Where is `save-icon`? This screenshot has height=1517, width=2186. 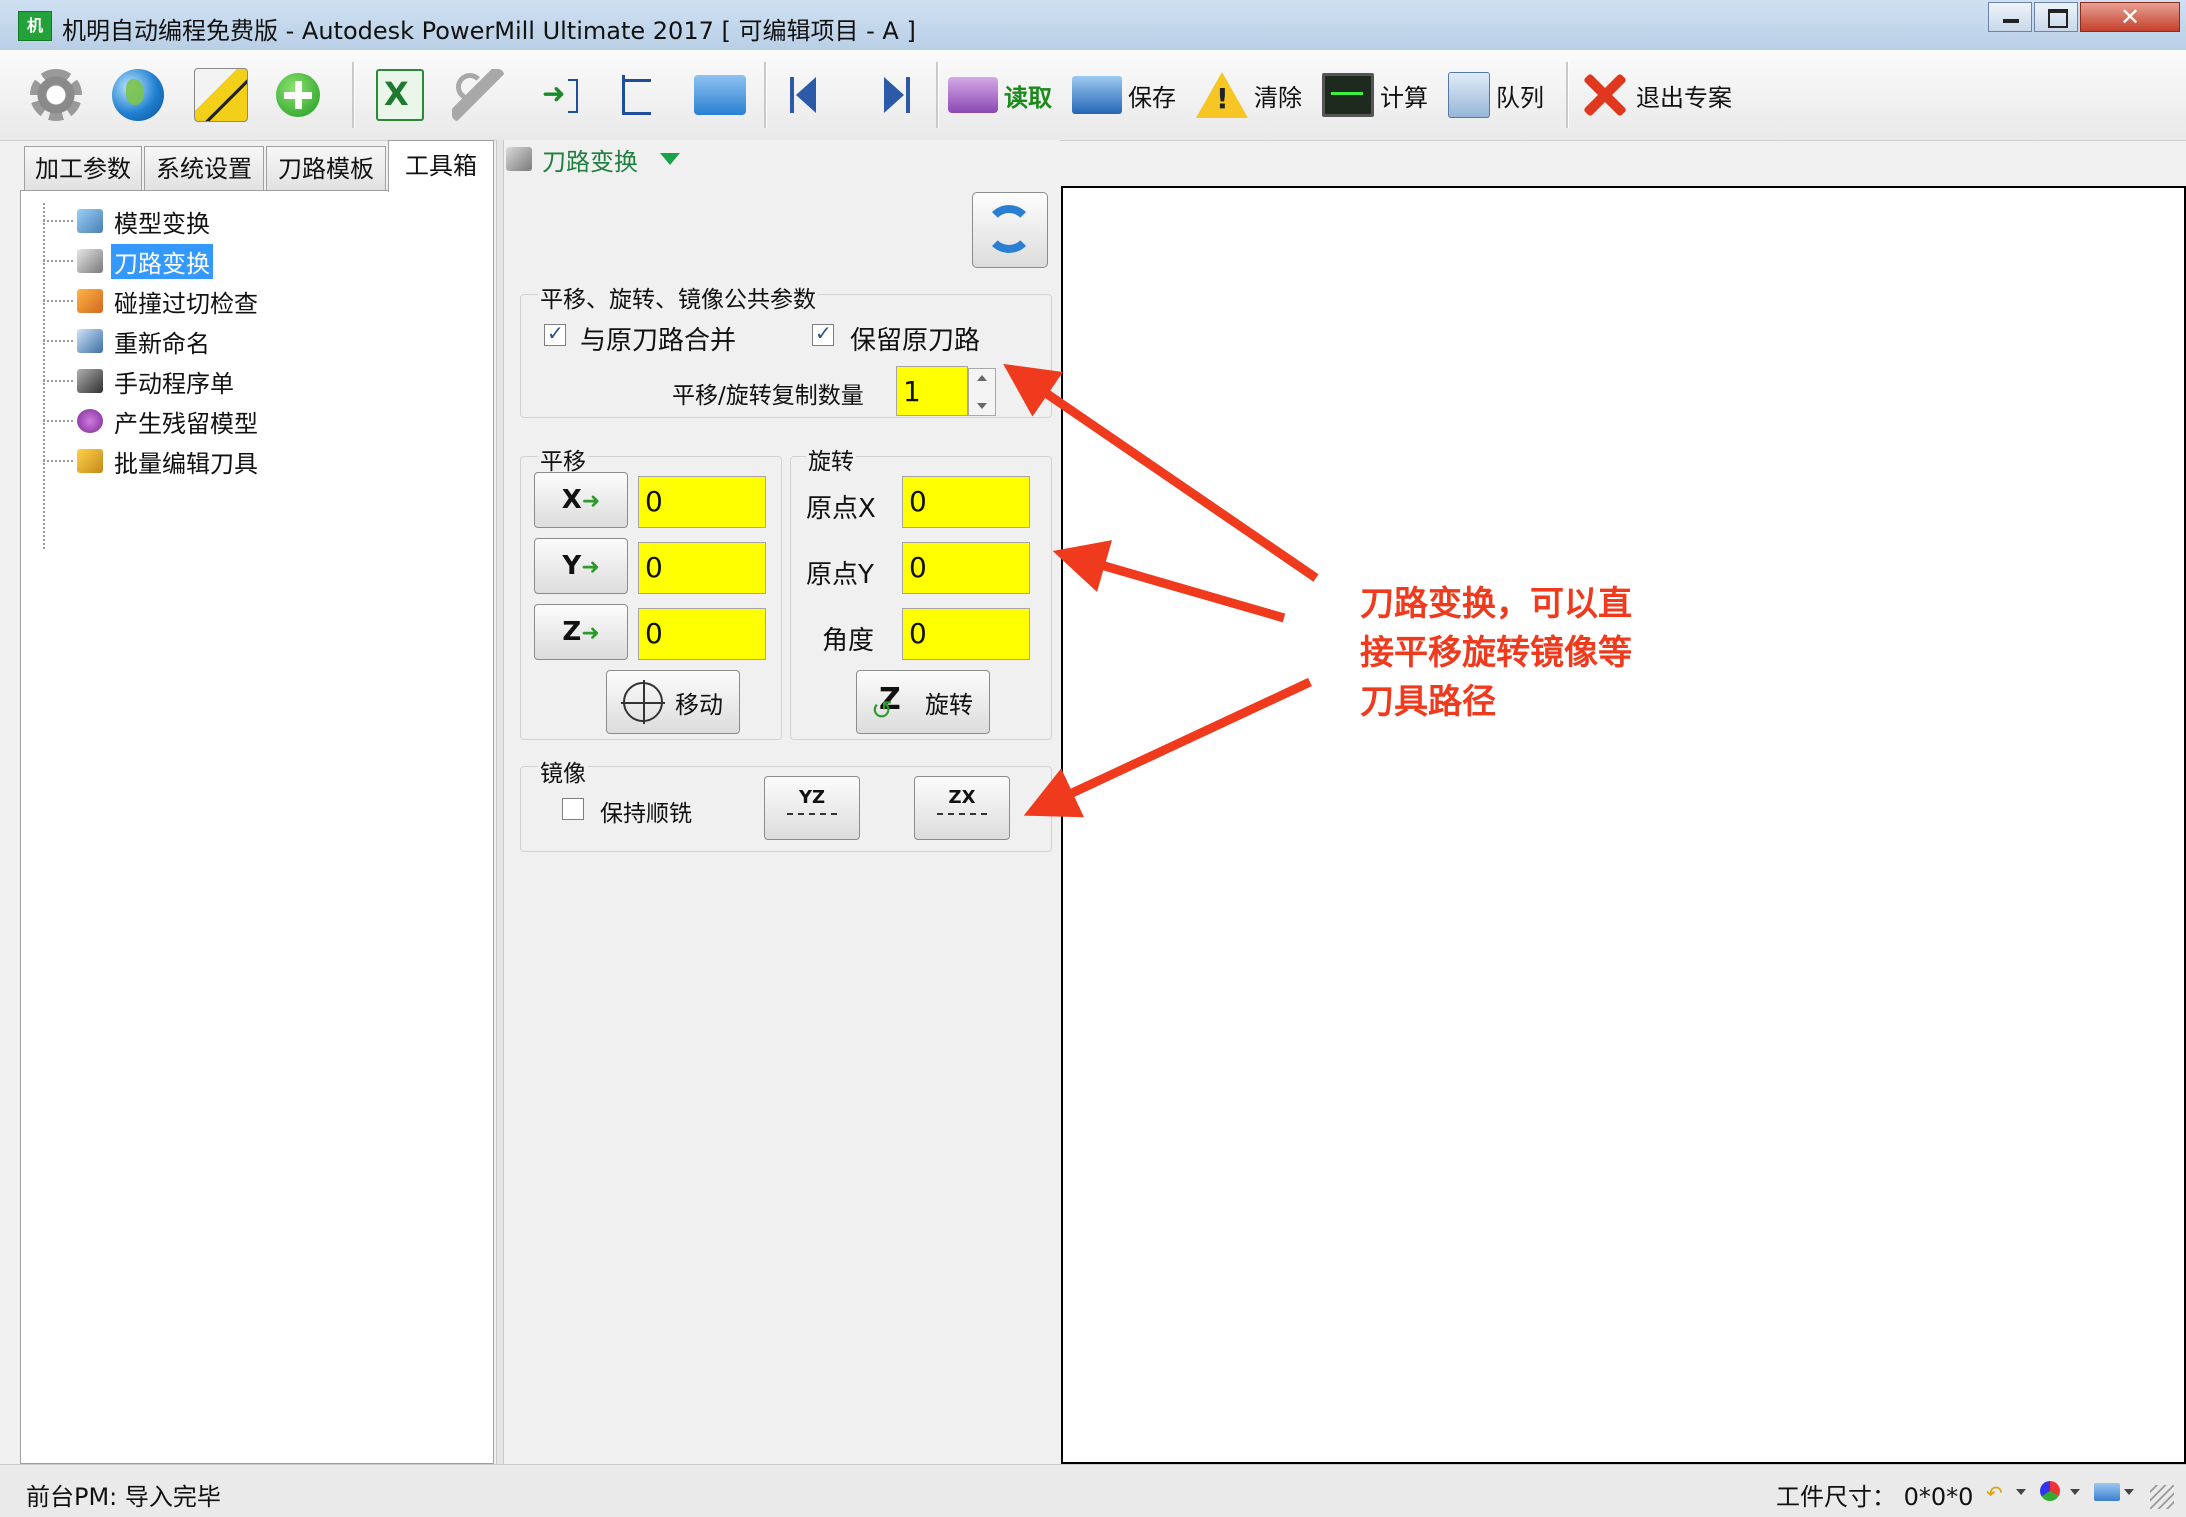
save-icon is located at coordinates (1097, 95).